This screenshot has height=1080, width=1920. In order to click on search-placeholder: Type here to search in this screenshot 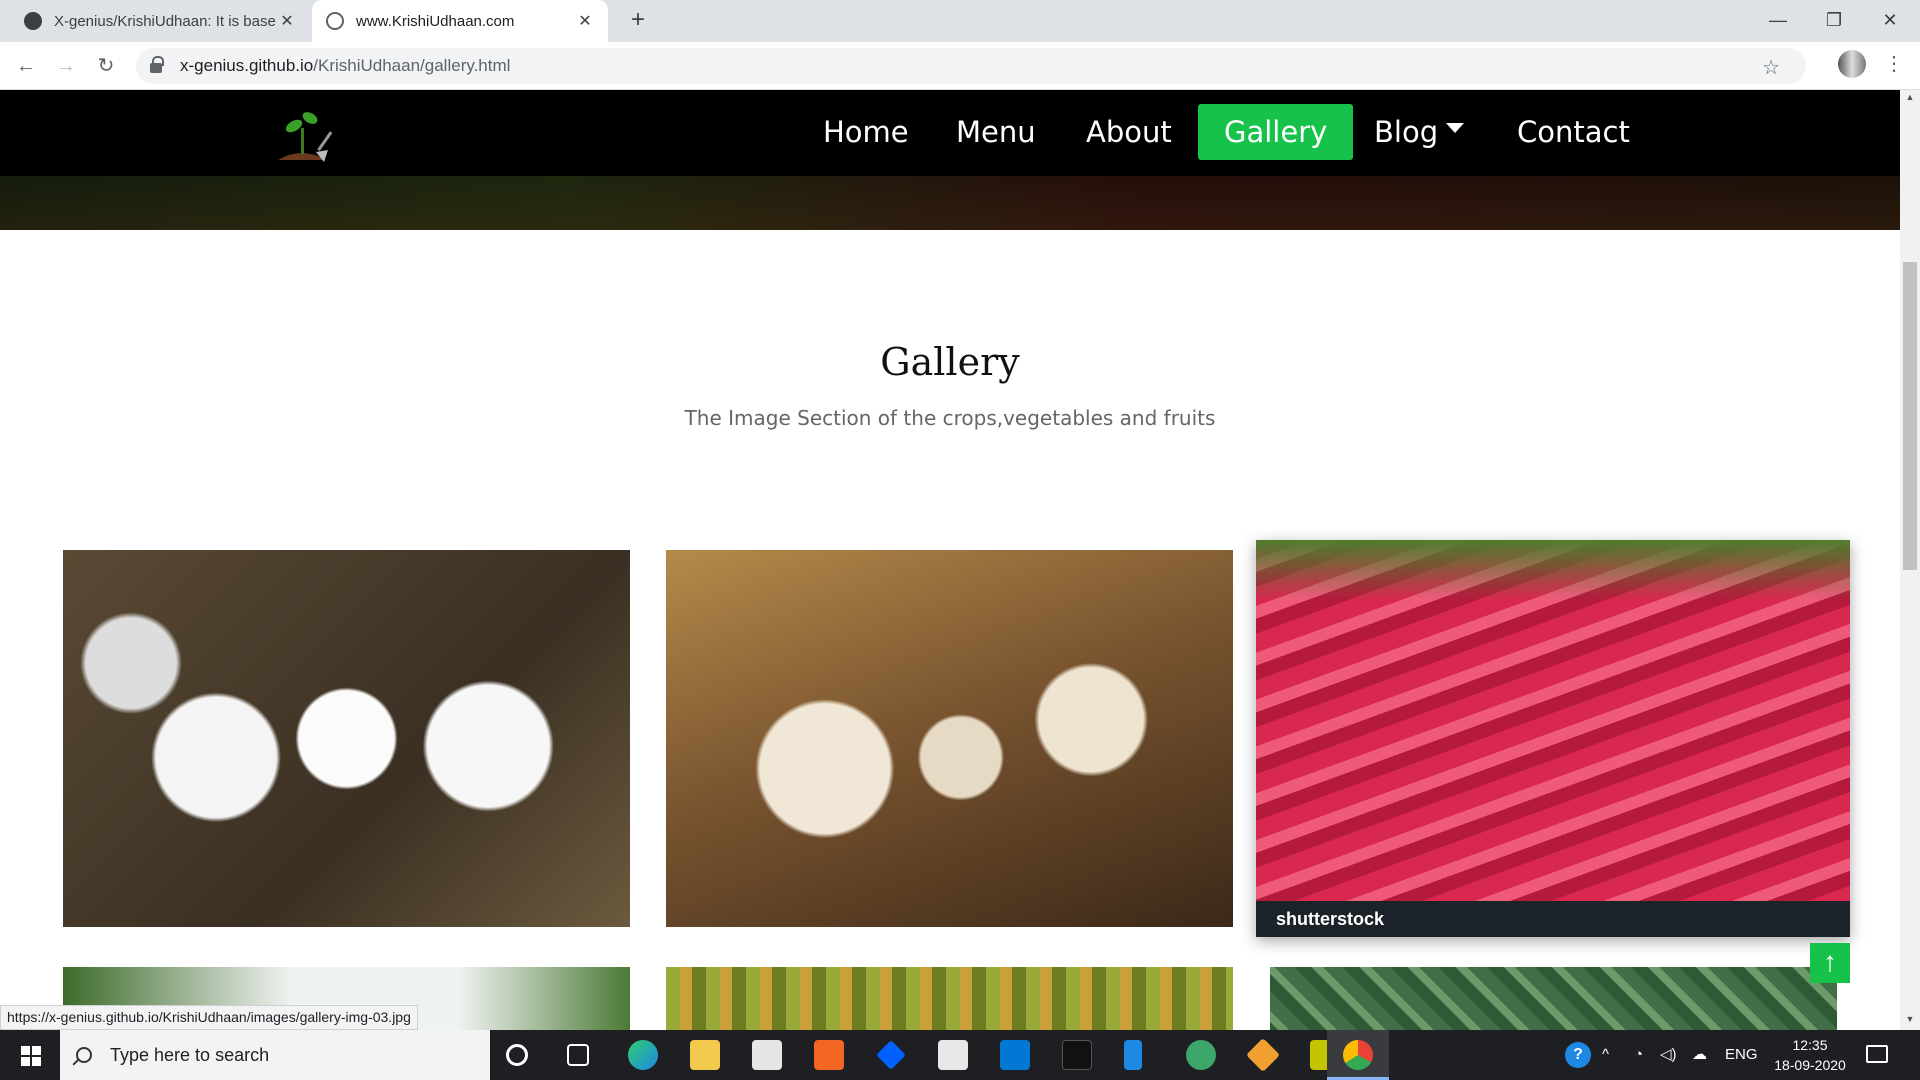, I will do `click(190, 1054)`.